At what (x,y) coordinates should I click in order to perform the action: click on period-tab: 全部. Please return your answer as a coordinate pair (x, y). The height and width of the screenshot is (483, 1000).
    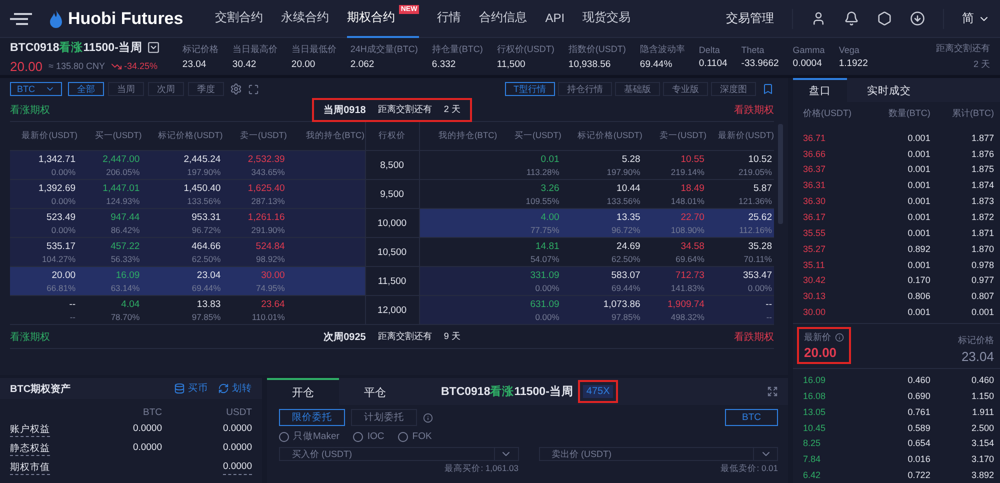
    Looking at the image, I should click on (86, 89).